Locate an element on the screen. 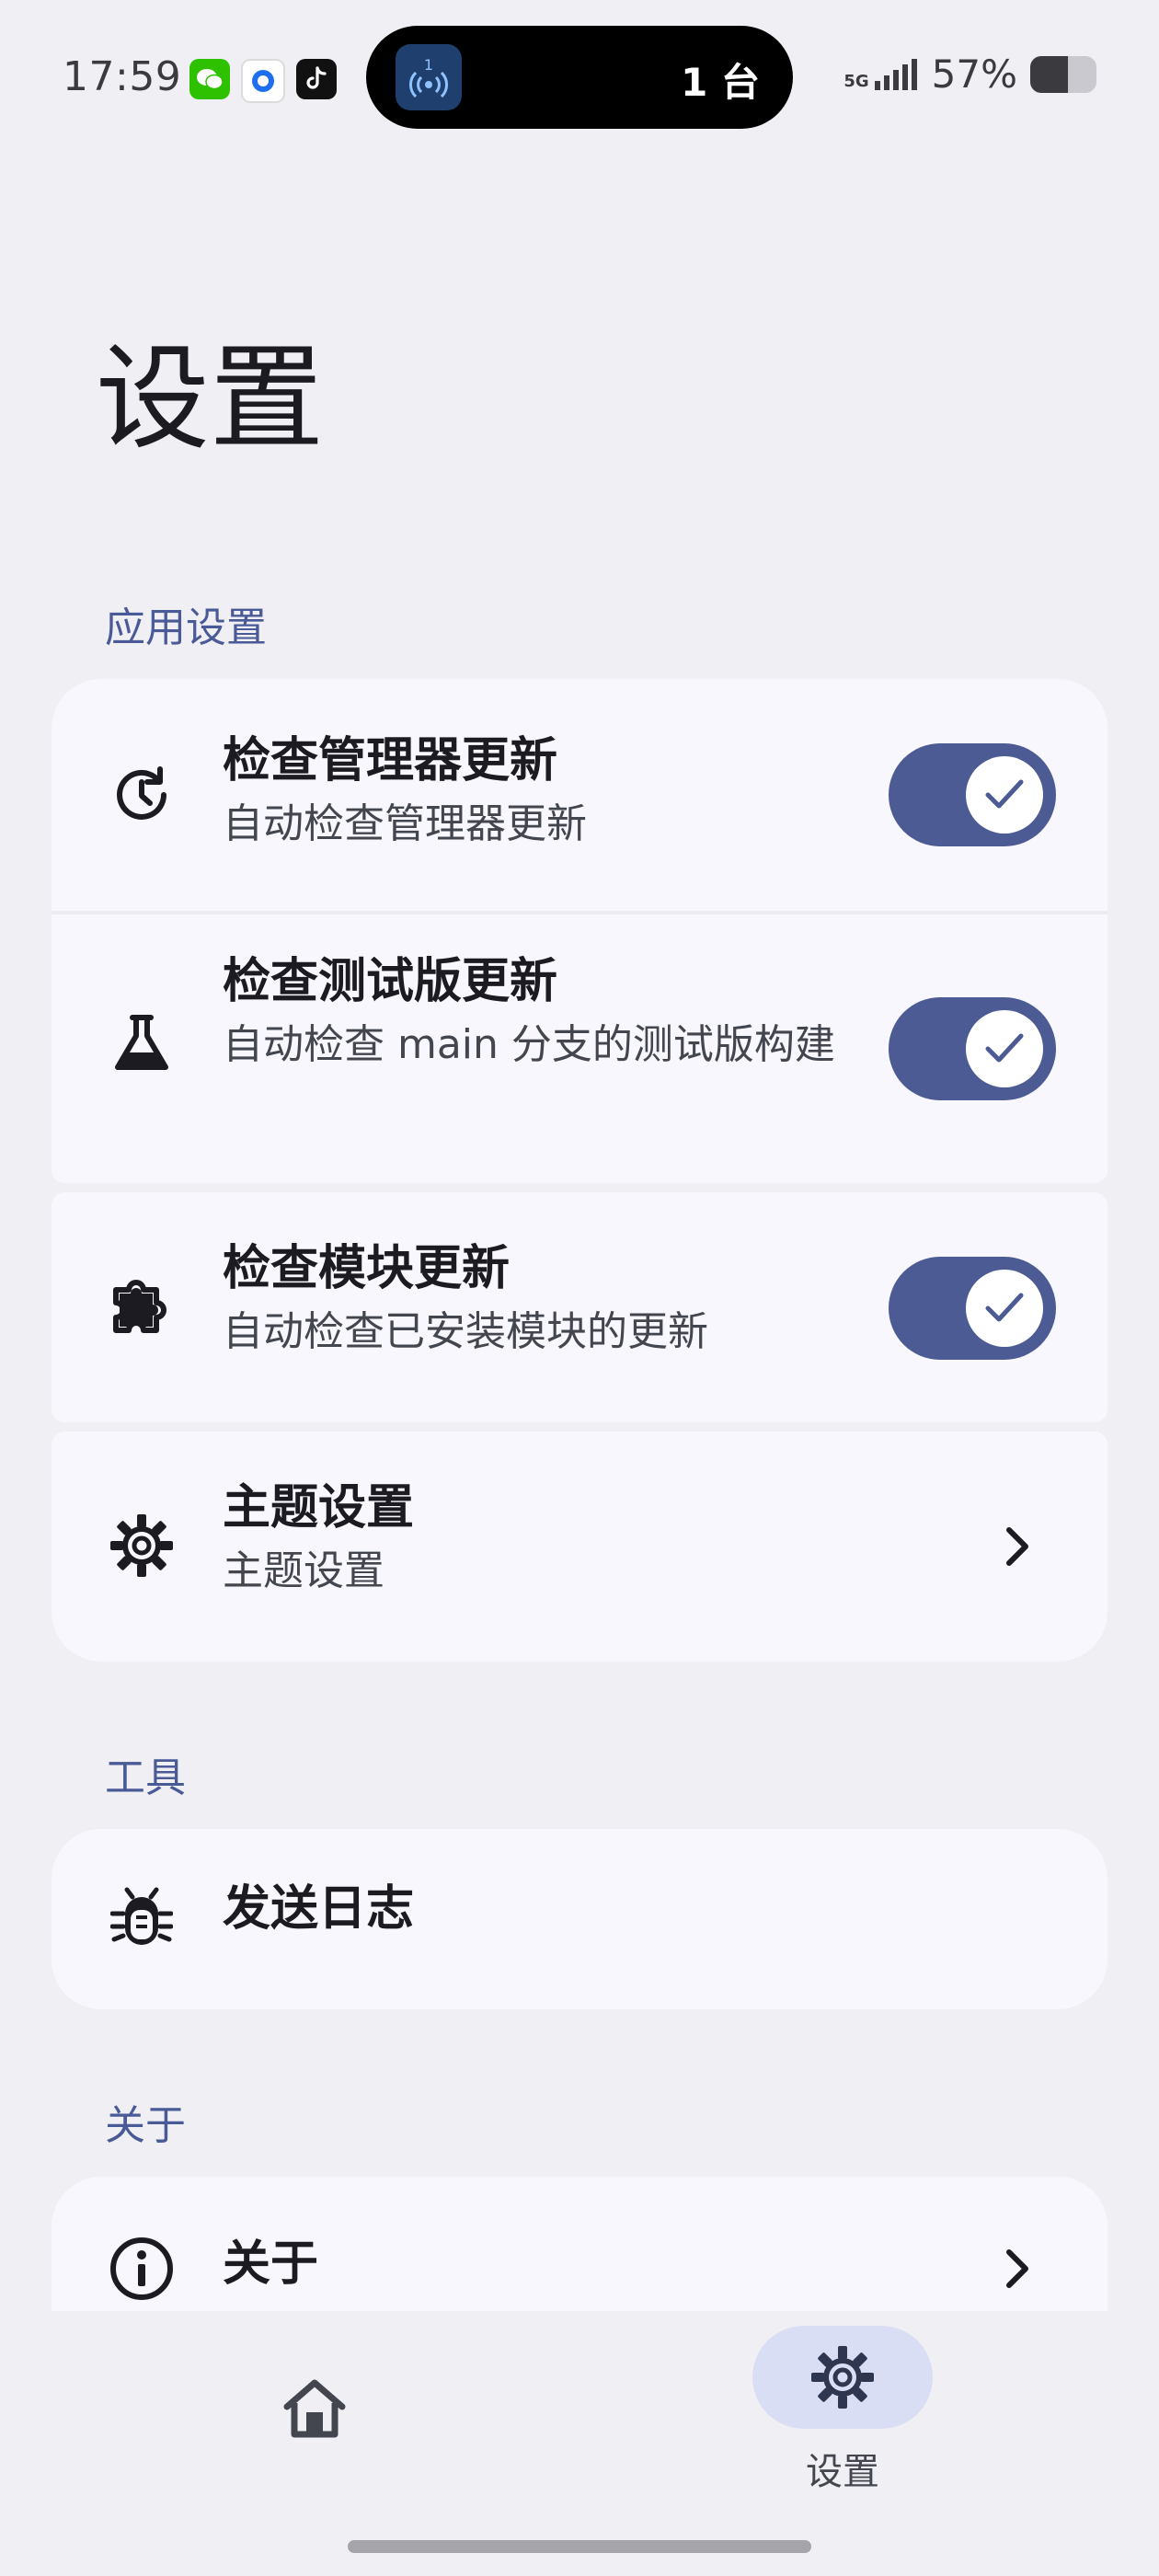 The image size is (1159, 2576). setting-row-check-beta-update: 检查测试版更新 自动检查 main 分支的测试版构建 is located at coordinates (579, 1048).